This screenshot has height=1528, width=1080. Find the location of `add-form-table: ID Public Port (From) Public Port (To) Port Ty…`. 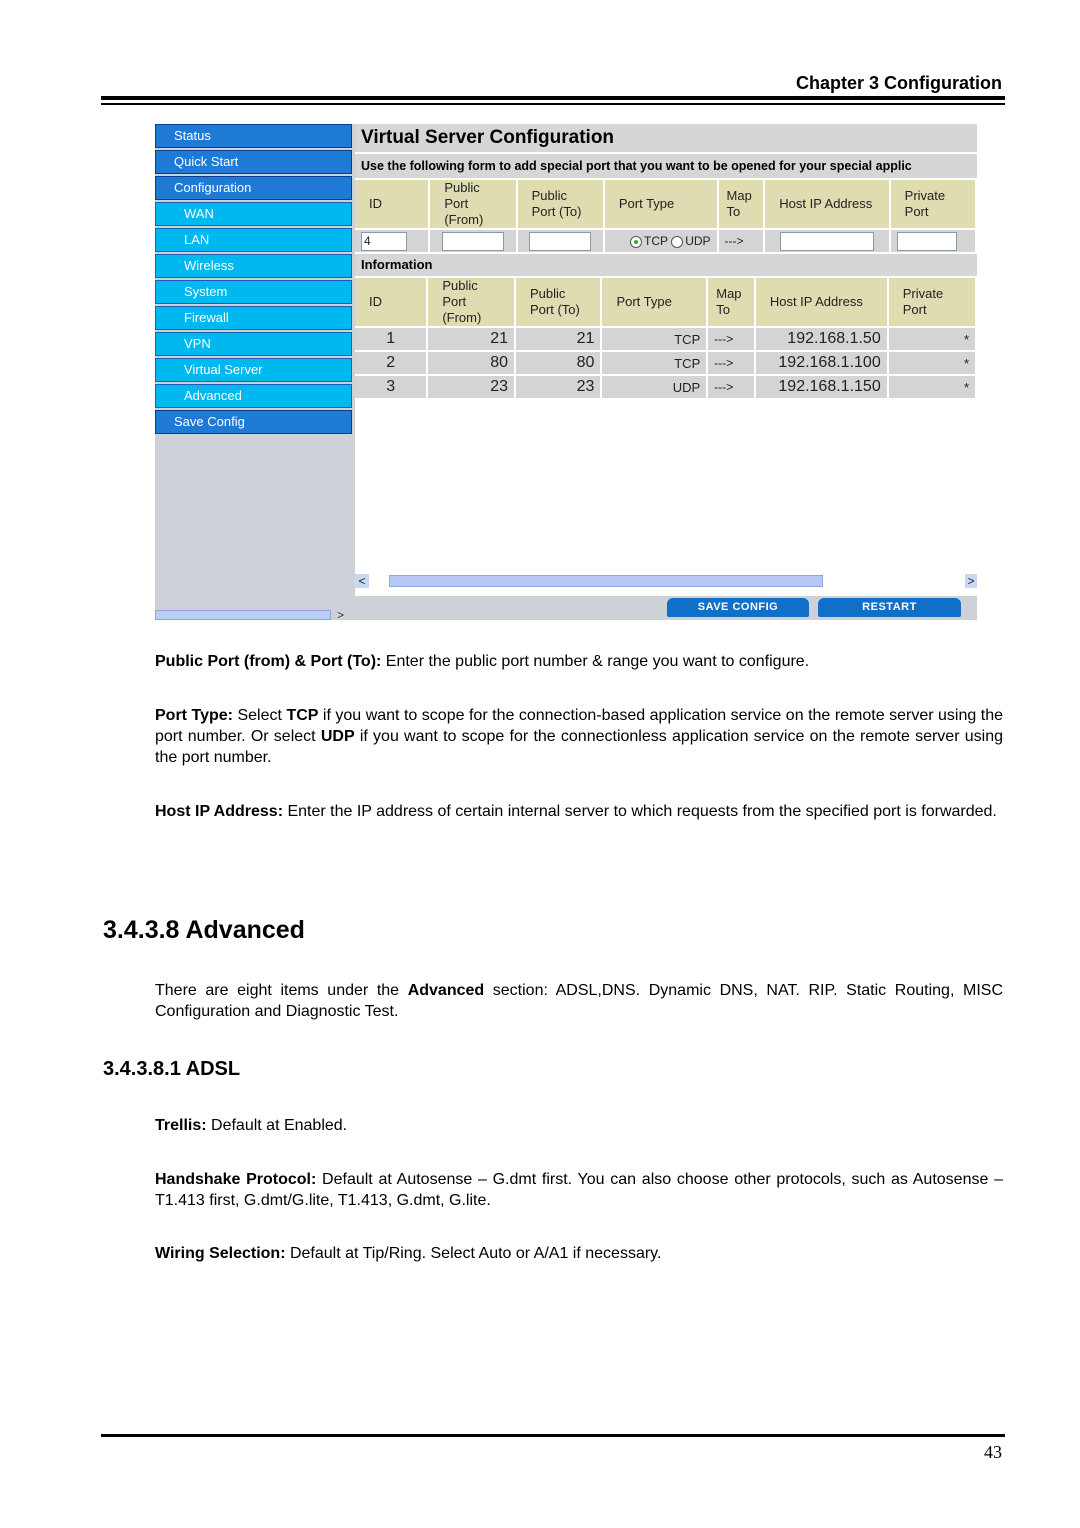

add-form-table: ID Public Port (From) Public Port (To) Port Ty… is located at coordinates (665, 216).